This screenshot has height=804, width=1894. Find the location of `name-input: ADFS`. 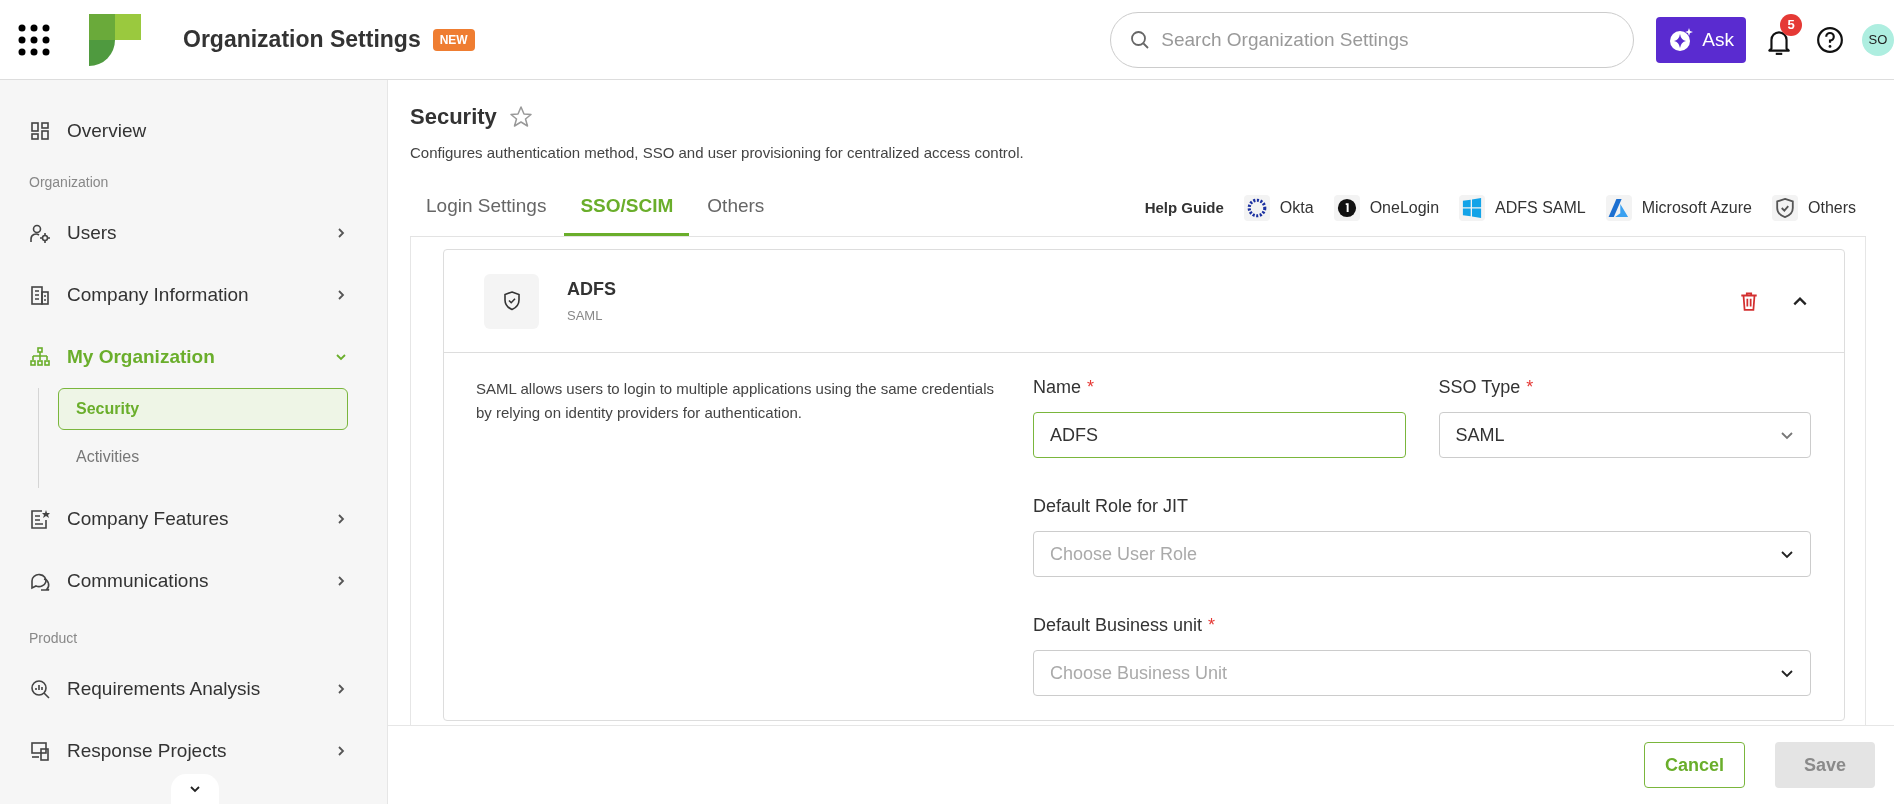

name-input: ADFS is located at coordinates (1219, 435).